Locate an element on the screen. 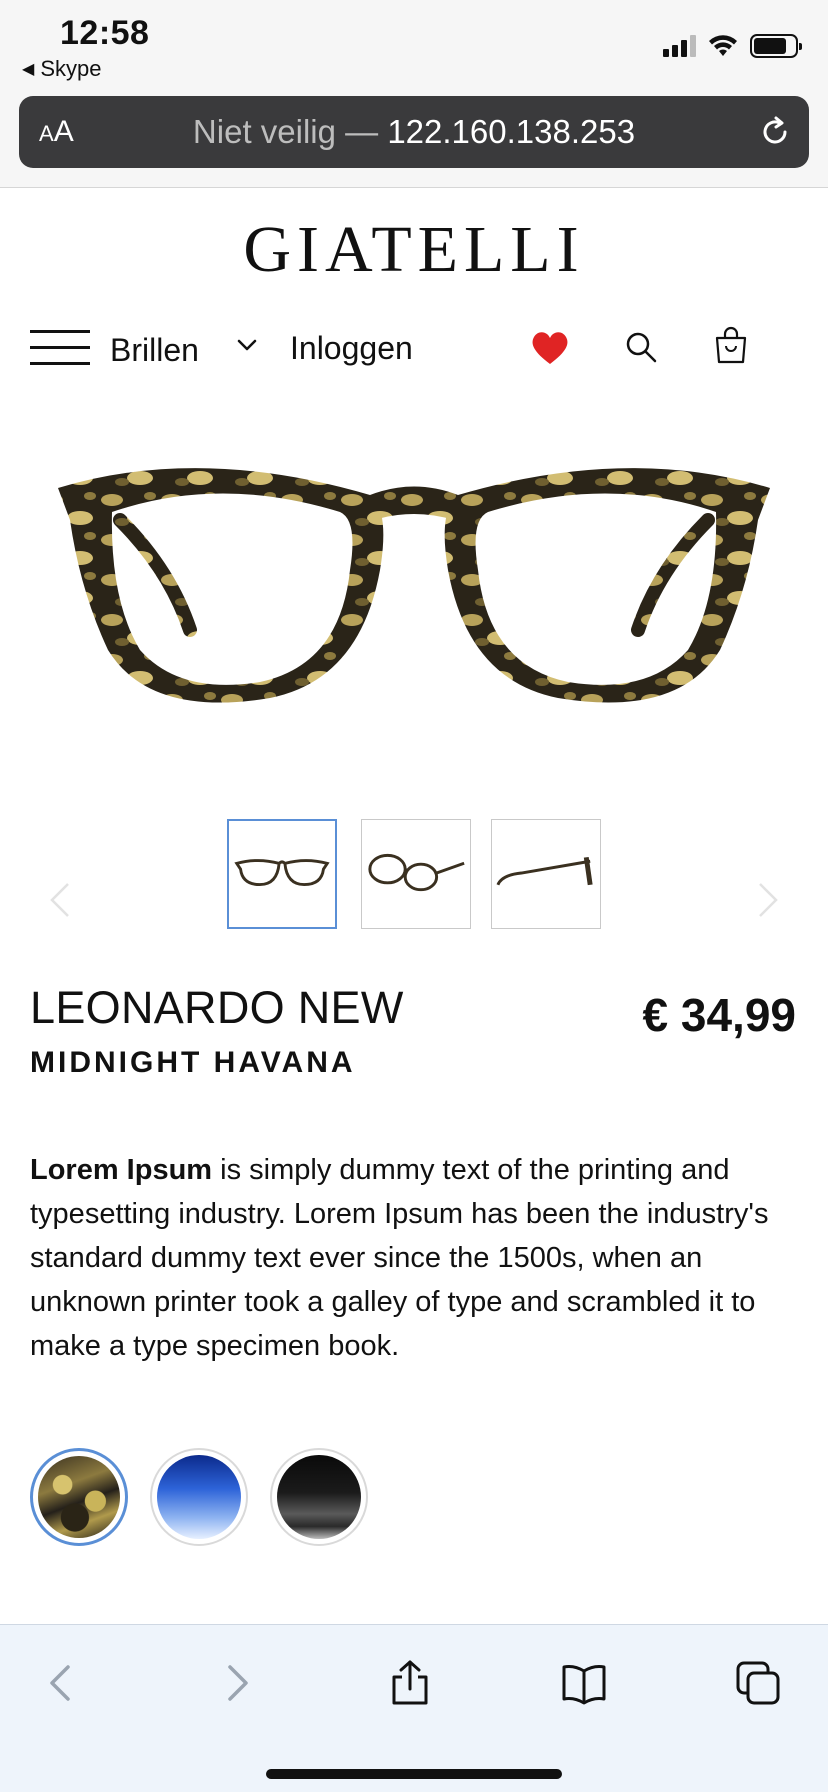  url-bar: AA Niet veilig — 122.160.138.253 is located at coordinates (414, 132).